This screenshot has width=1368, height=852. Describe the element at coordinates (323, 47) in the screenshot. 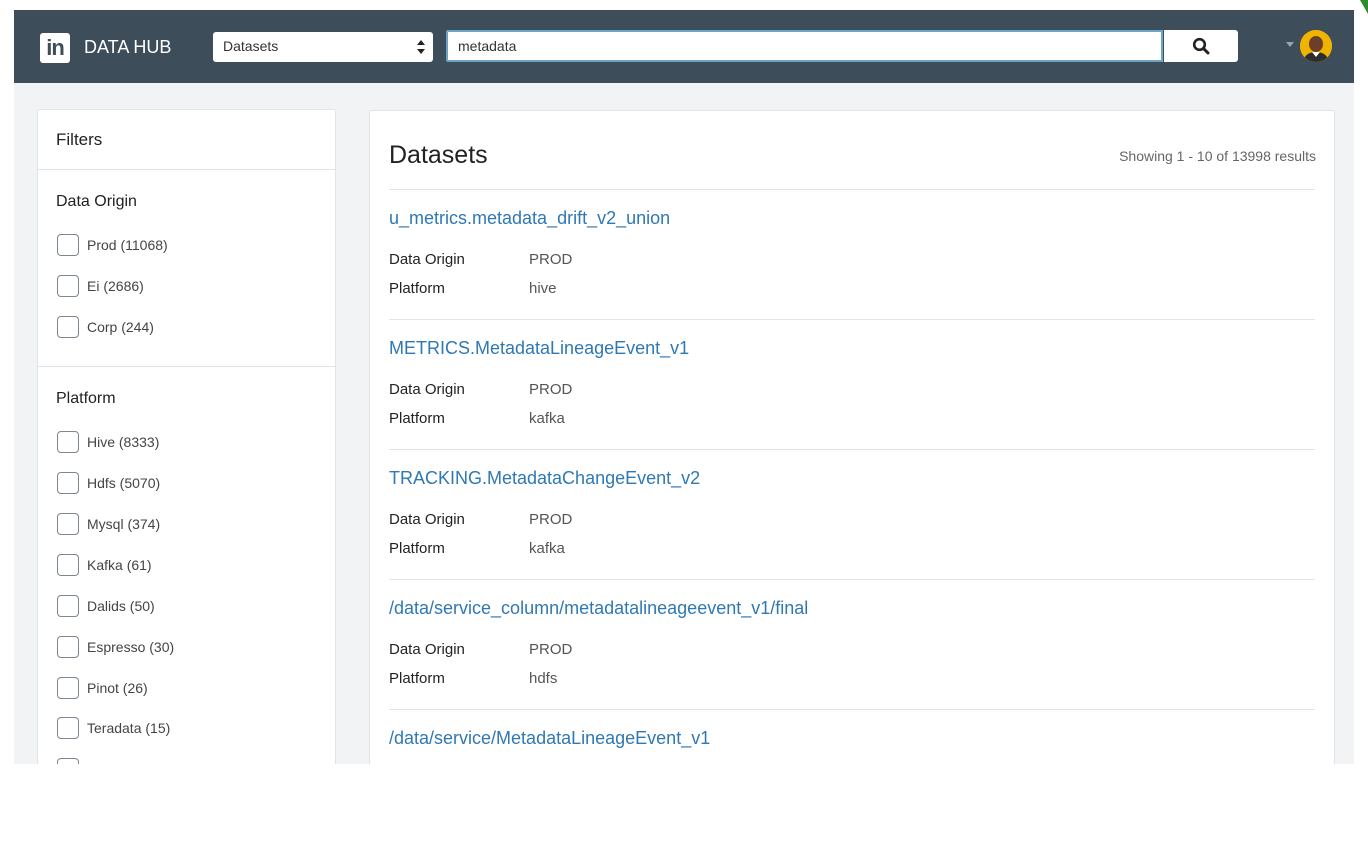

I see `entity-type-select: Datasets` at that location.